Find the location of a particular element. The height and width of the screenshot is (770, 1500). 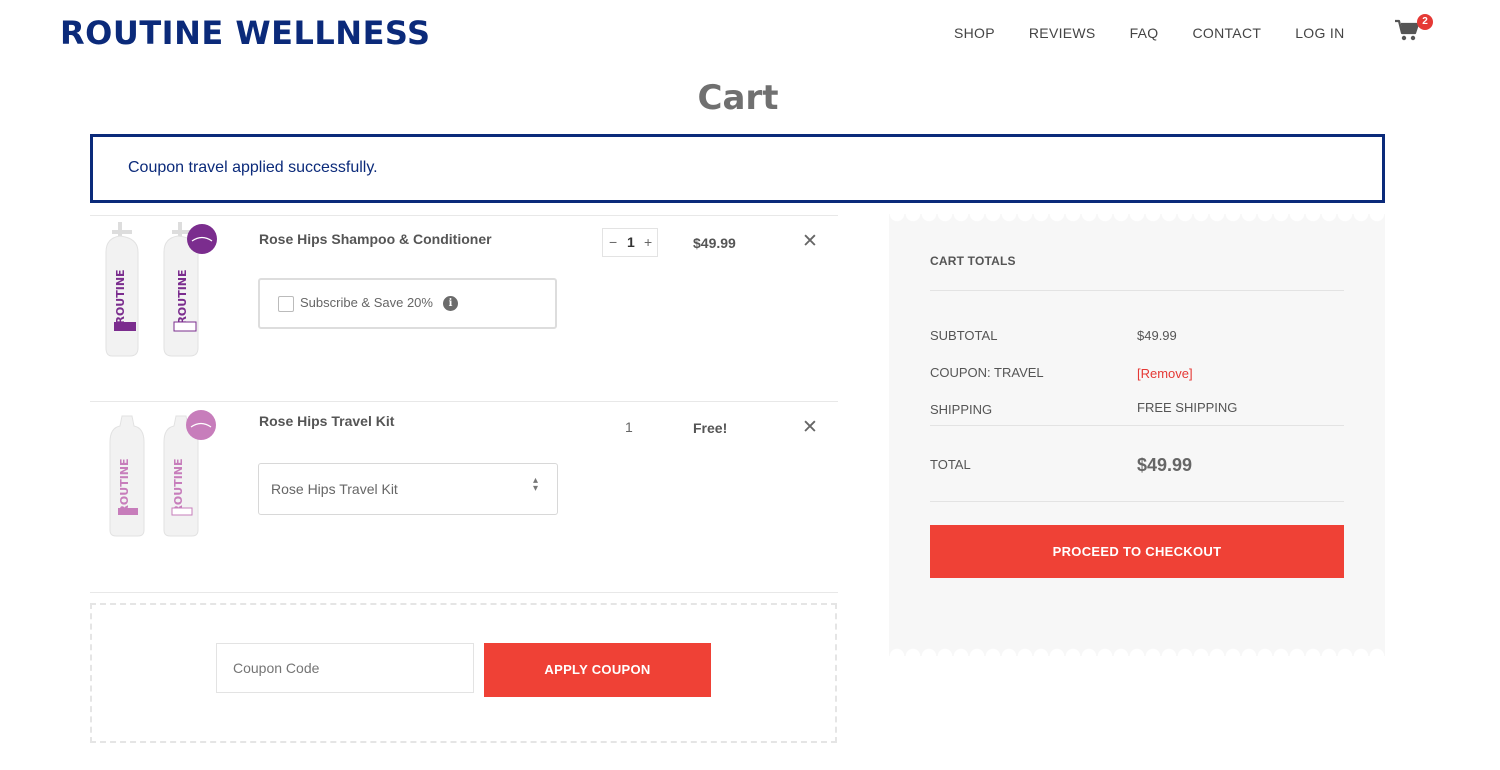

total-value: $49.99 is located at coordinates (1165, 465).